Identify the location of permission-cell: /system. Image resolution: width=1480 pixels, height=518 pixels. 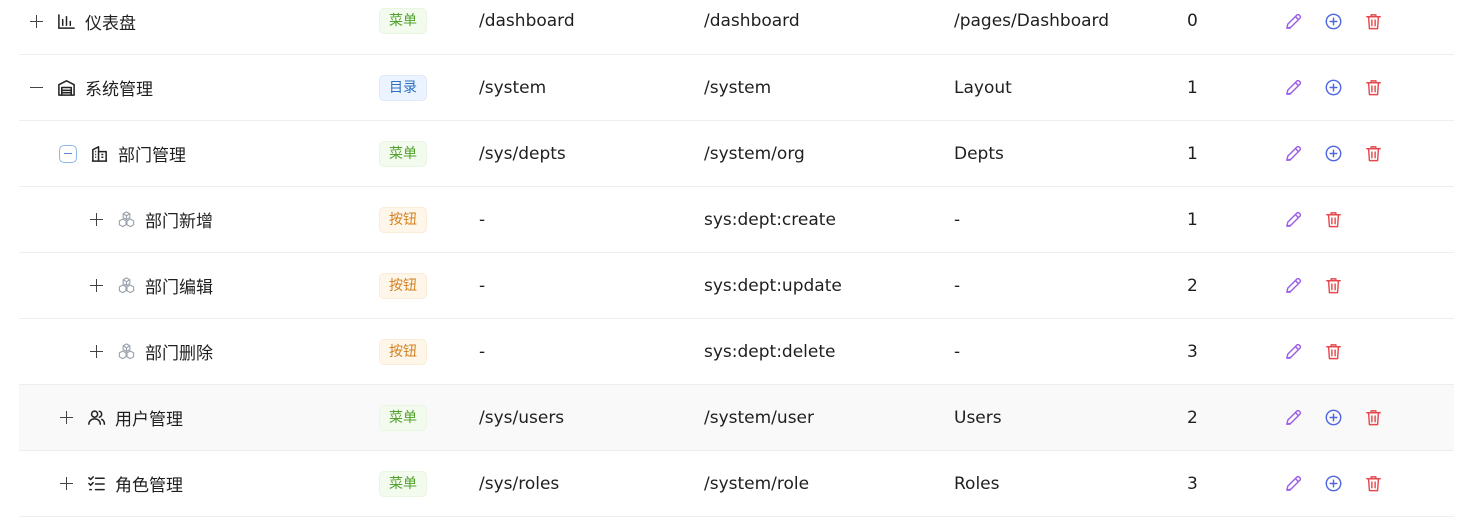
(738, 87).